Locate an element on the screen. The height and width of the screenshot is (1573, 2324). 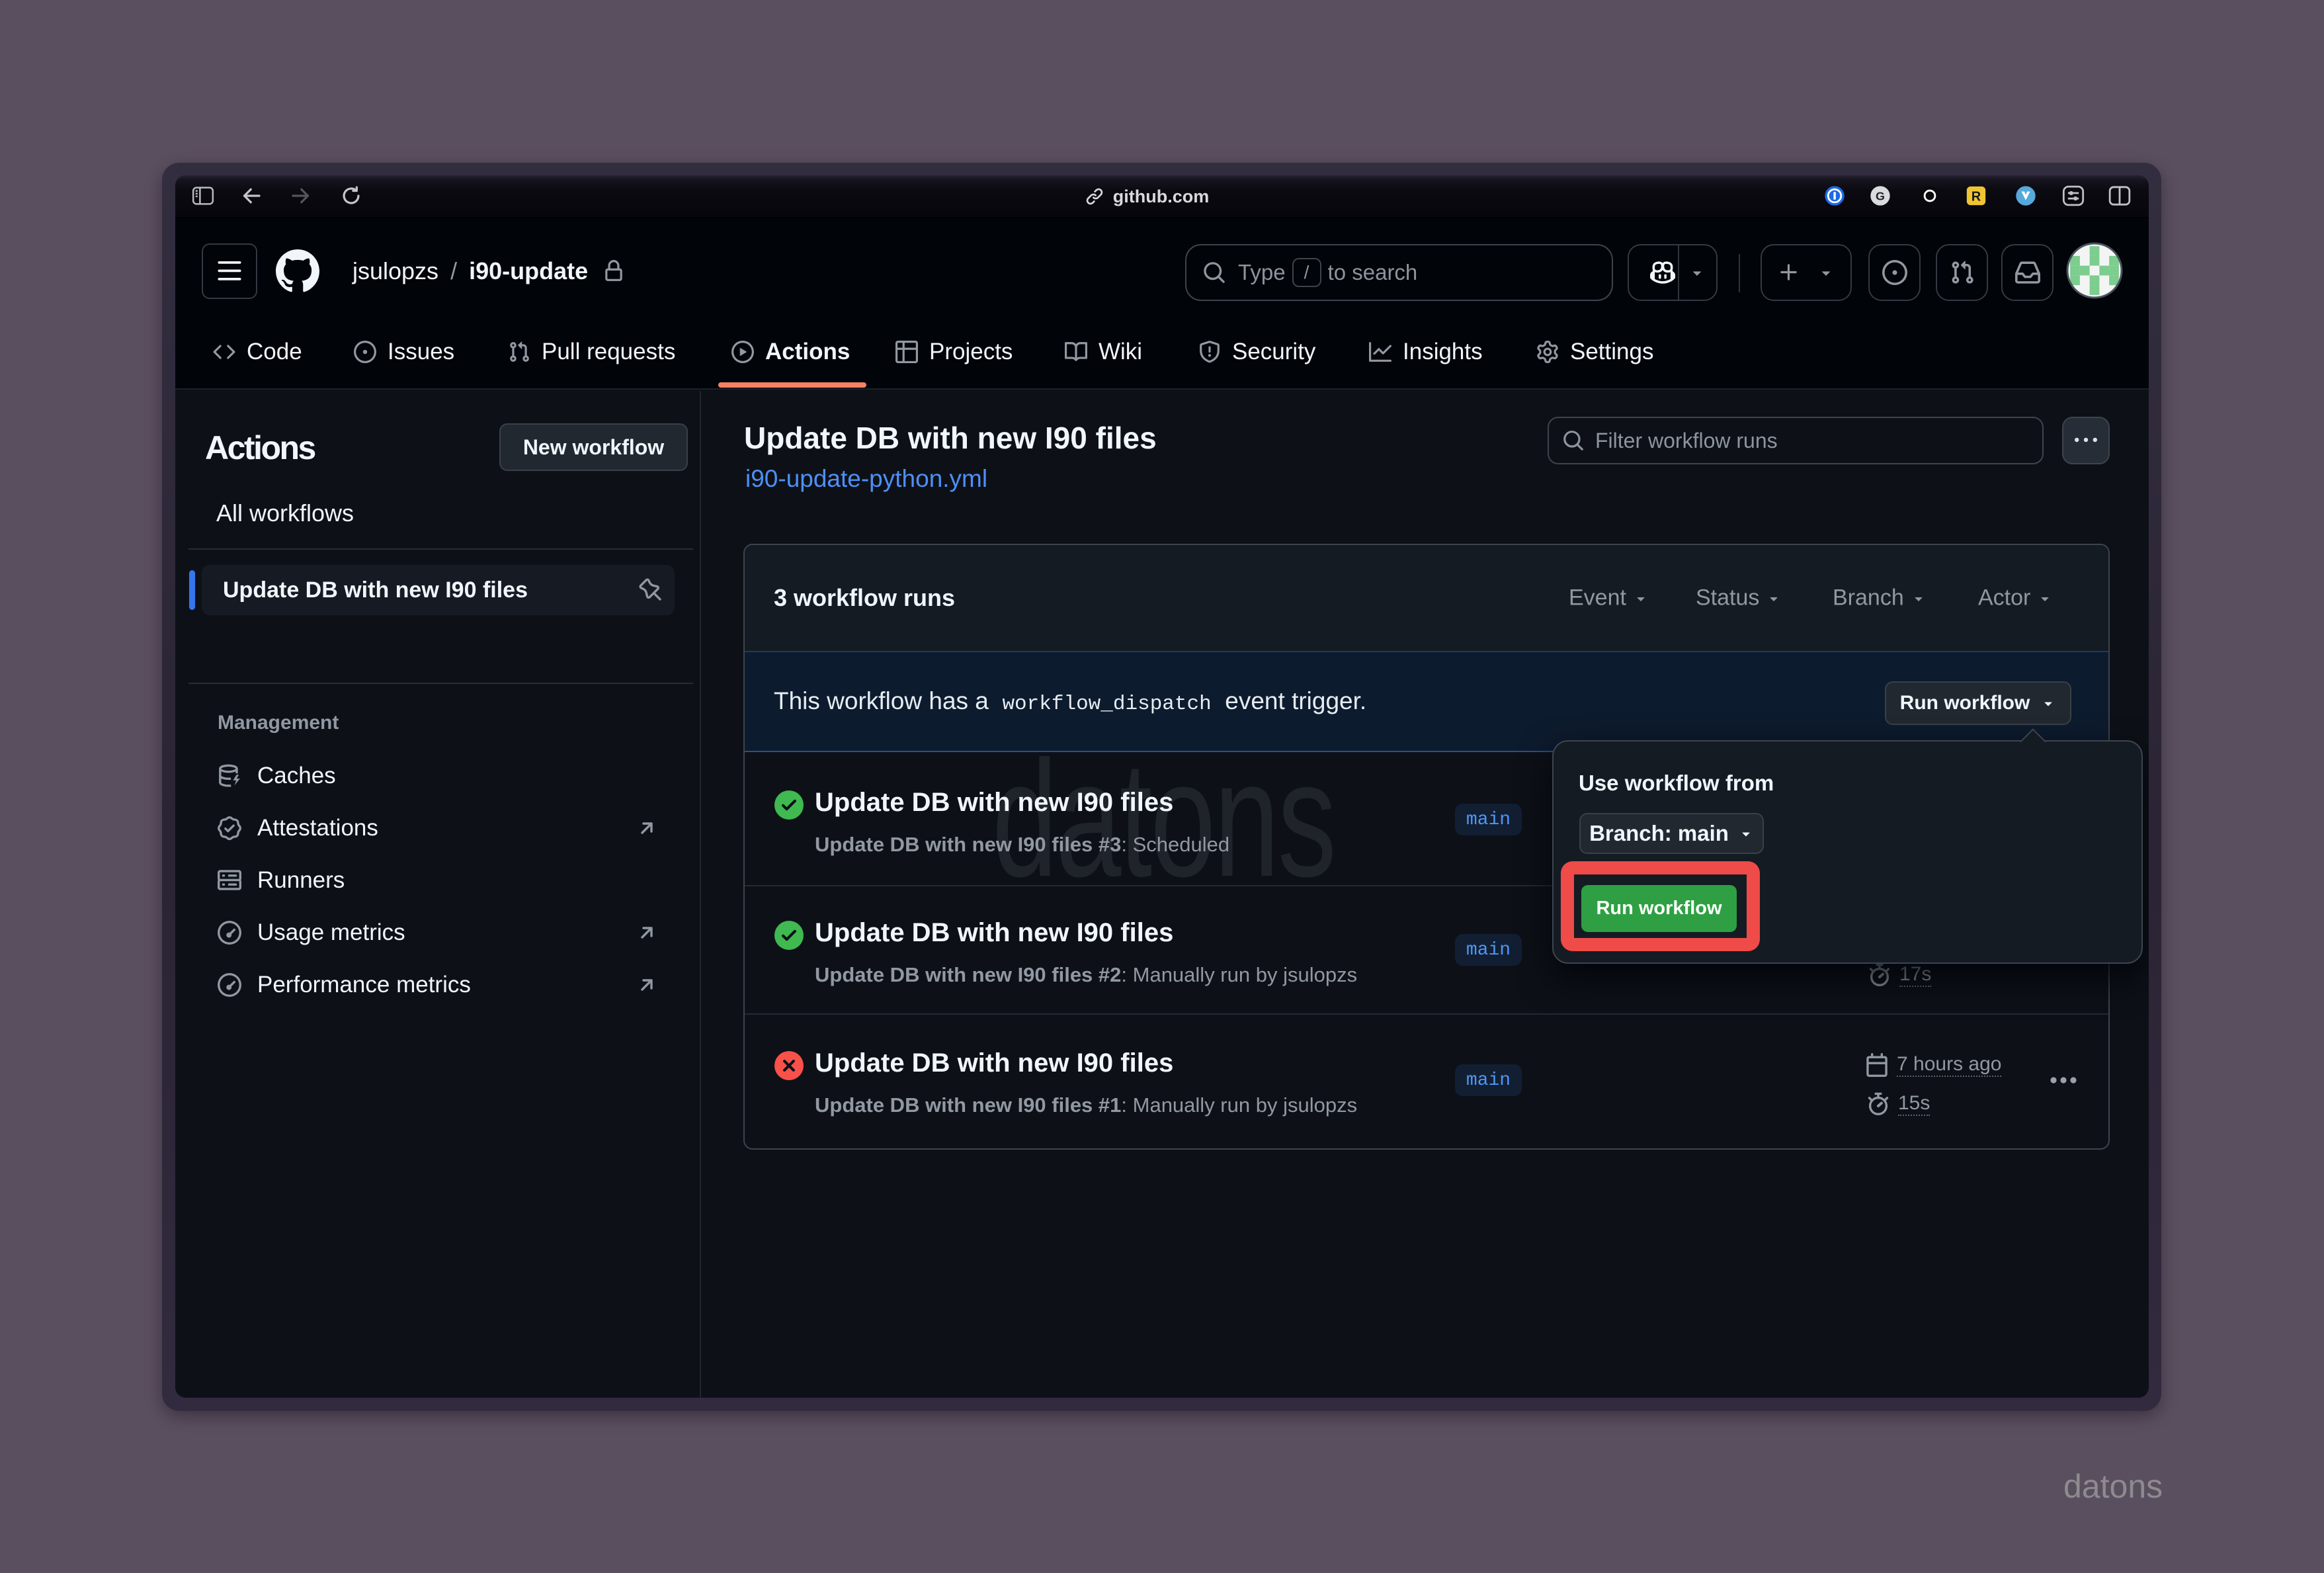
svg-text: G is located at coordinates (1880, 196).